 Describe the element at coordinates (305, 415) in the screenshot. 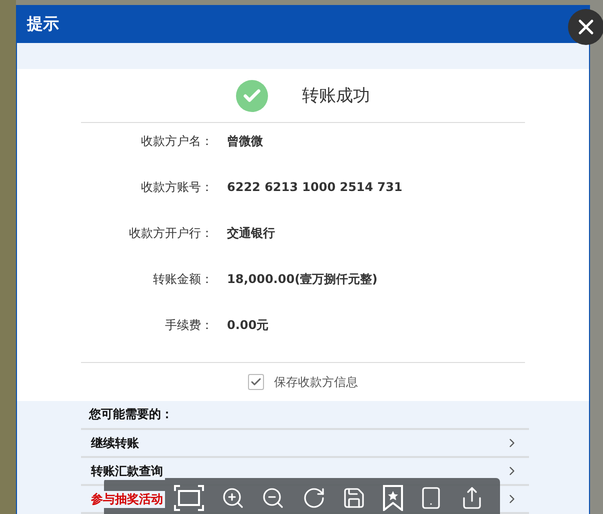

I see `suggestions-title: 您可能需要的：` at that location.